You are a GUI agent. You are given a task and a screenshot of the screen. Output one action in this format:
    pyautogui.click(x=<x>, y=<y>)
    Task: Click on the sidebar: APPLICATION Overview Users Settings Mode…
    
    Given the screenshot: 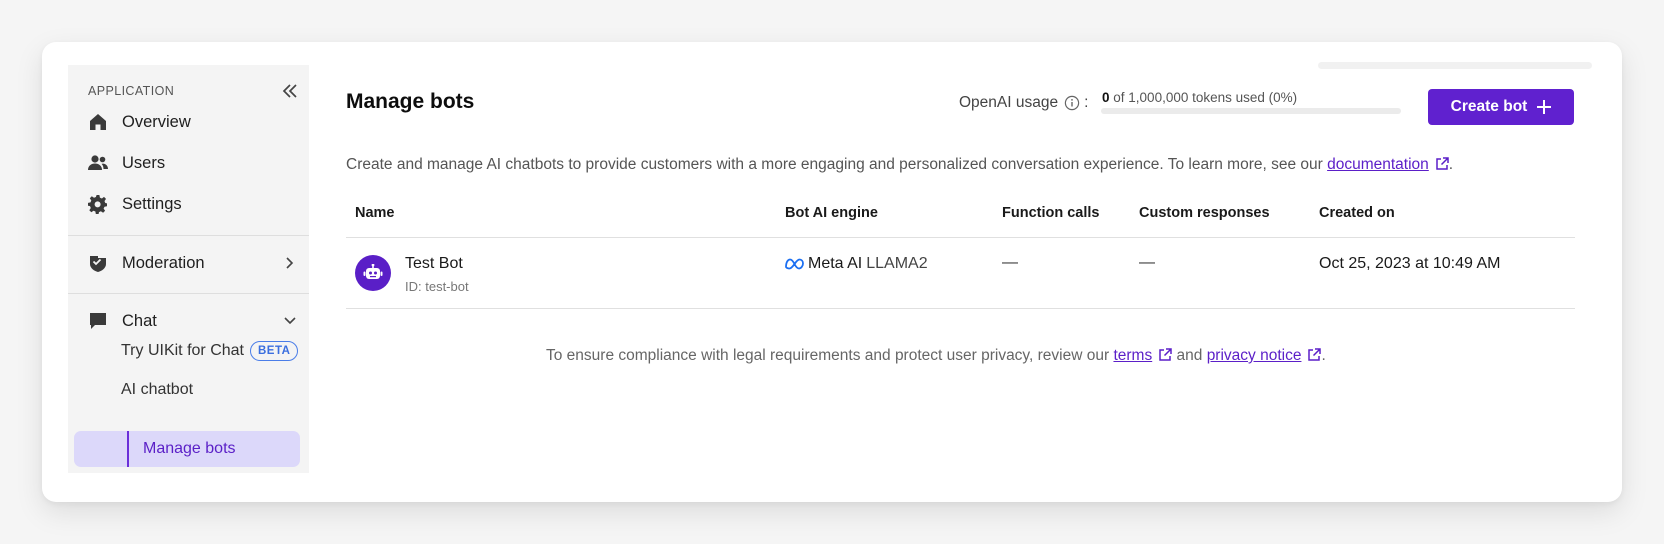 What is the action you would take?
    pyautogui.click(x=188, y=269)
    